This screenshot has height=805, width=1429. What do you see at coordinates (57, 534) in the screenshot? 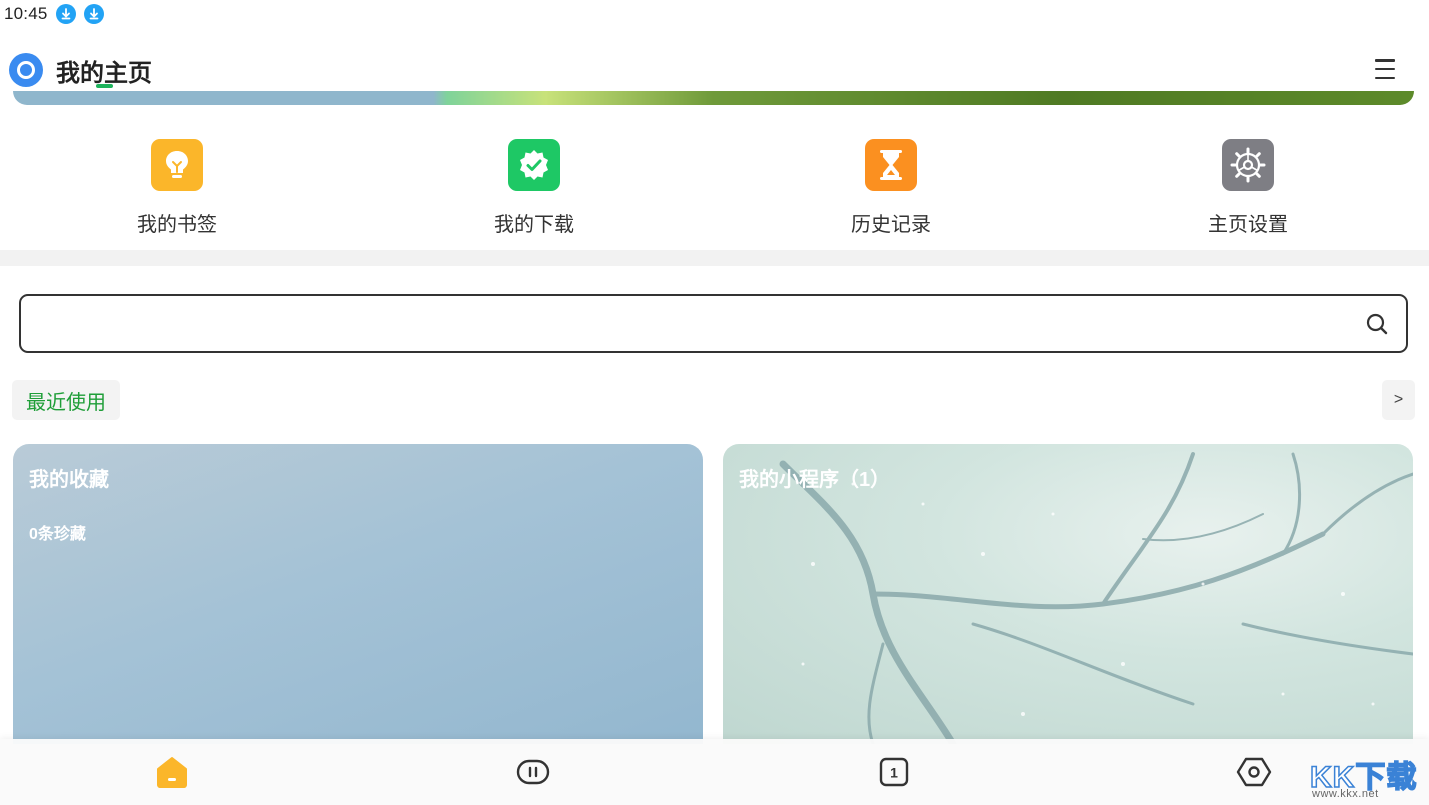
I see `card-subtitle: 0条珍藏` at bounding box center [57, 534].